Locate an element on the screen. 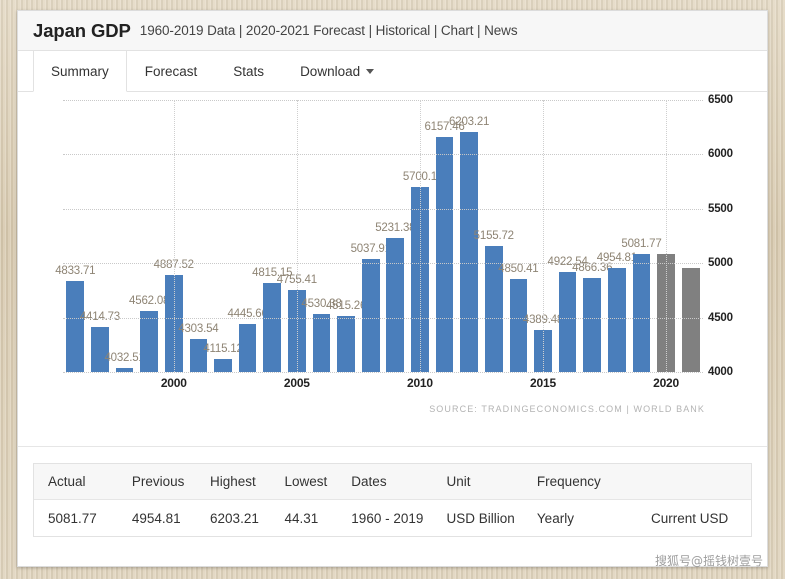  chart-x-axis: 2000 2005 2010 2015 2020 is located at coordinates (383, 386).